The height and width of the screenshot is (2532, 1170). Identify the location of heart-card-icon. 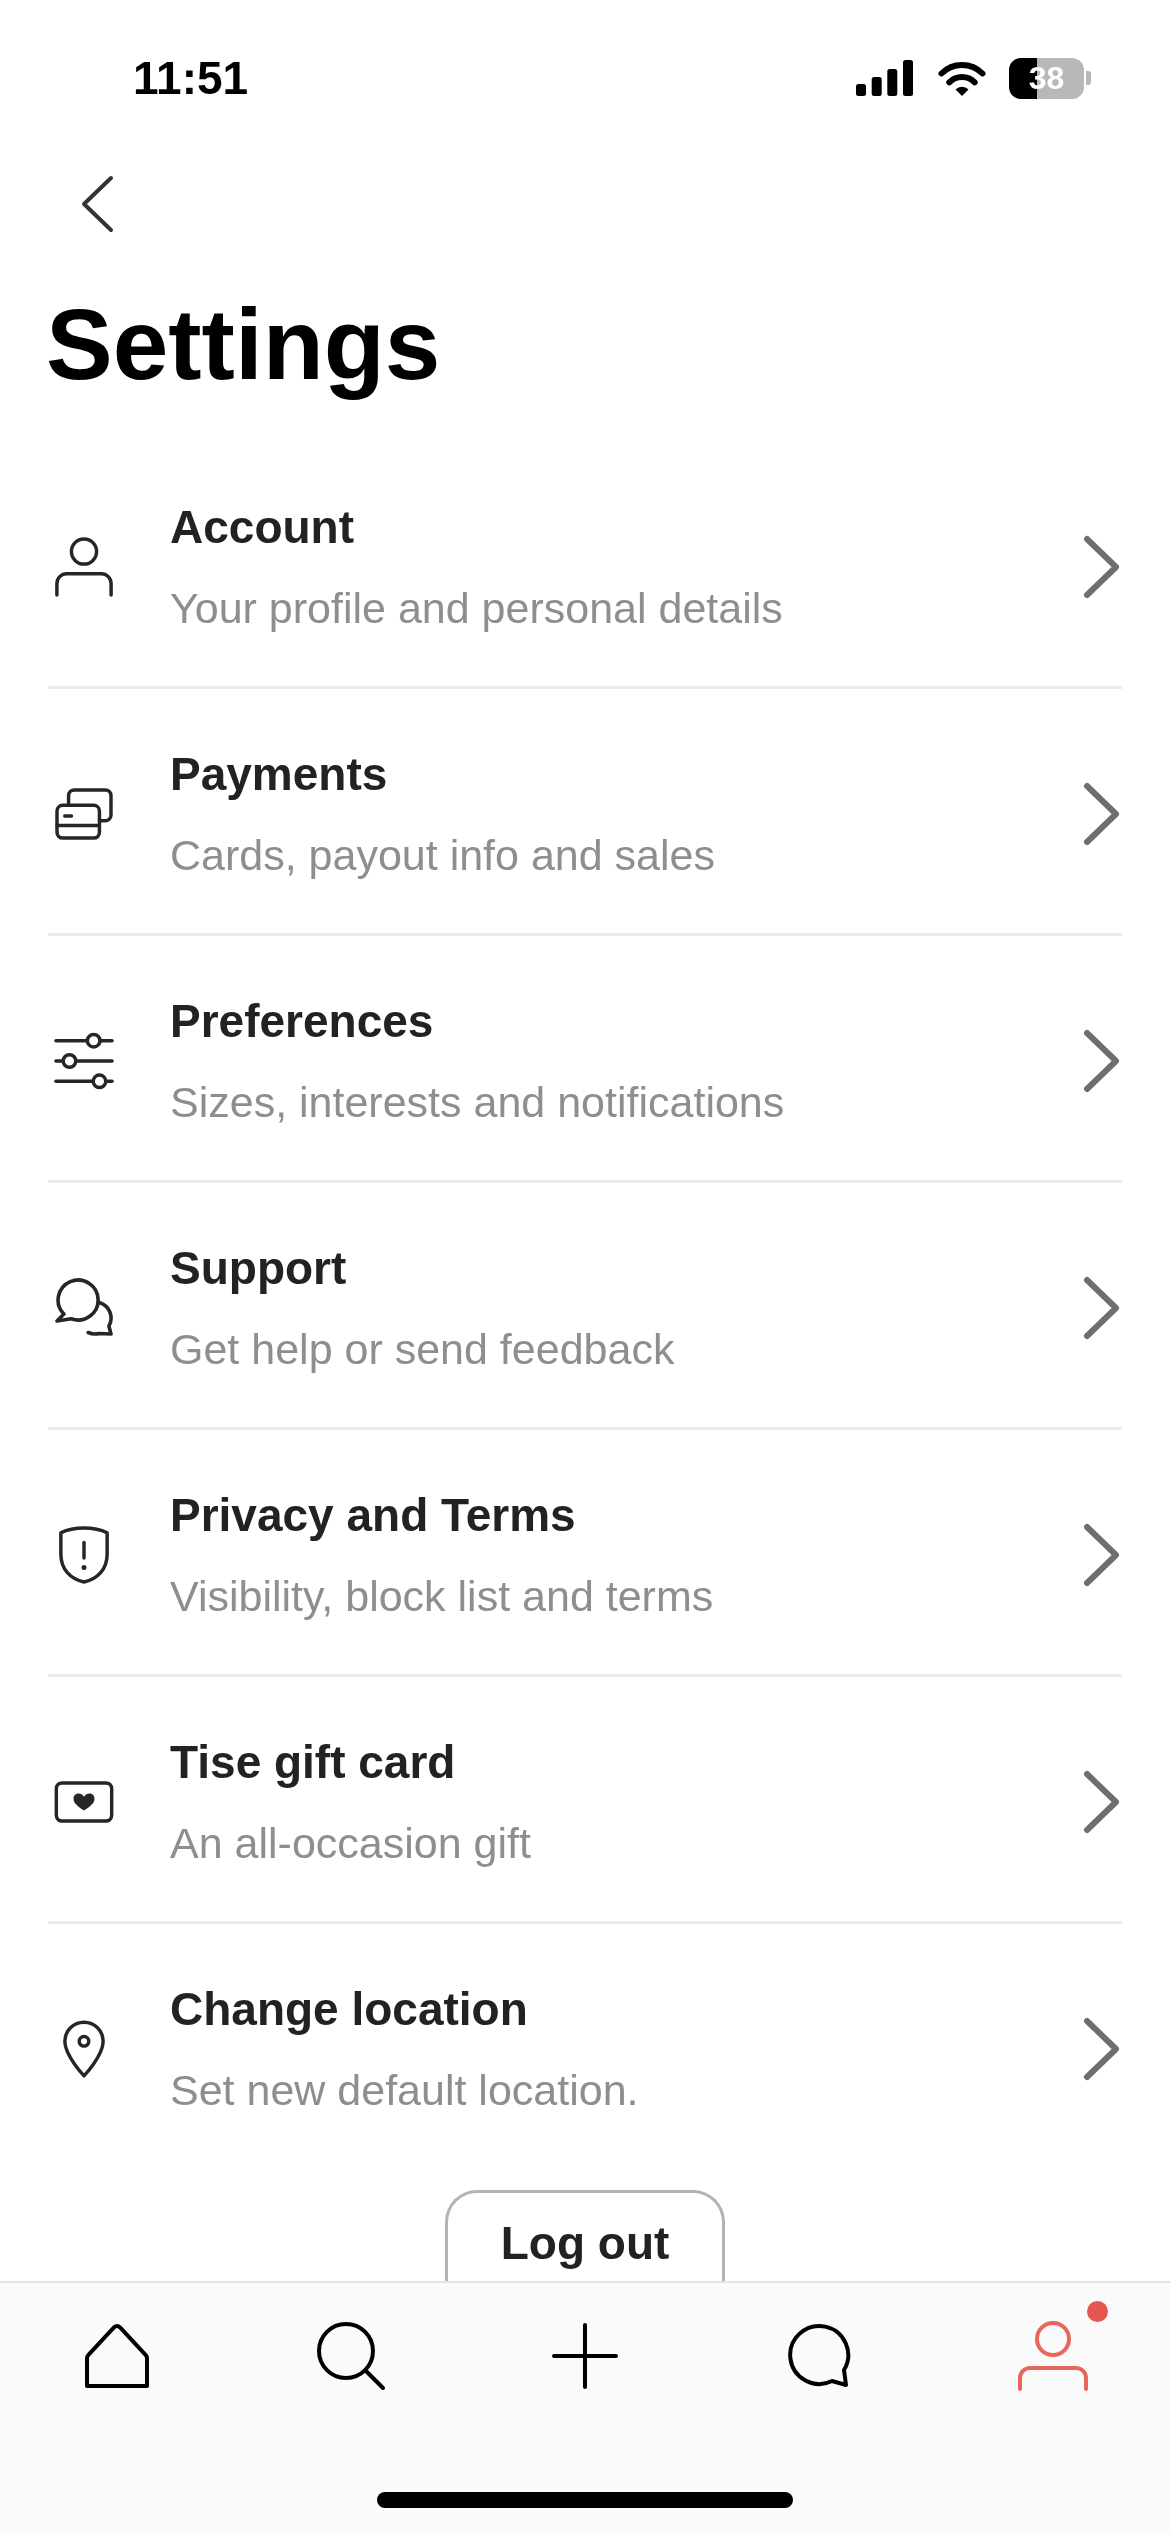
(84, 1801).